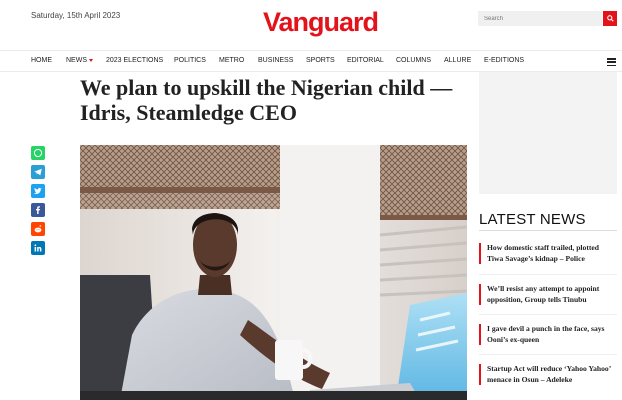  I want to click on search-input, so click(540, 18).